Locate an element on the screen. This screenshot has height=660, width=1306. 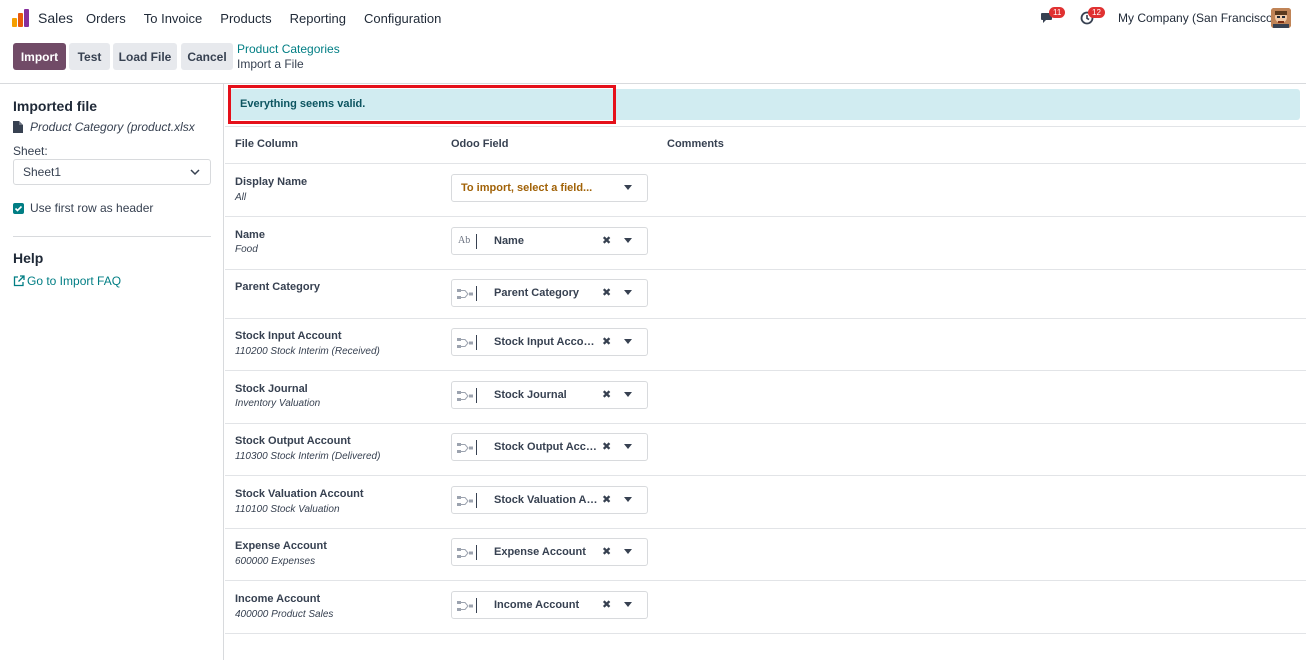
messages-button: 11 is located at coordinates (1053, 16).